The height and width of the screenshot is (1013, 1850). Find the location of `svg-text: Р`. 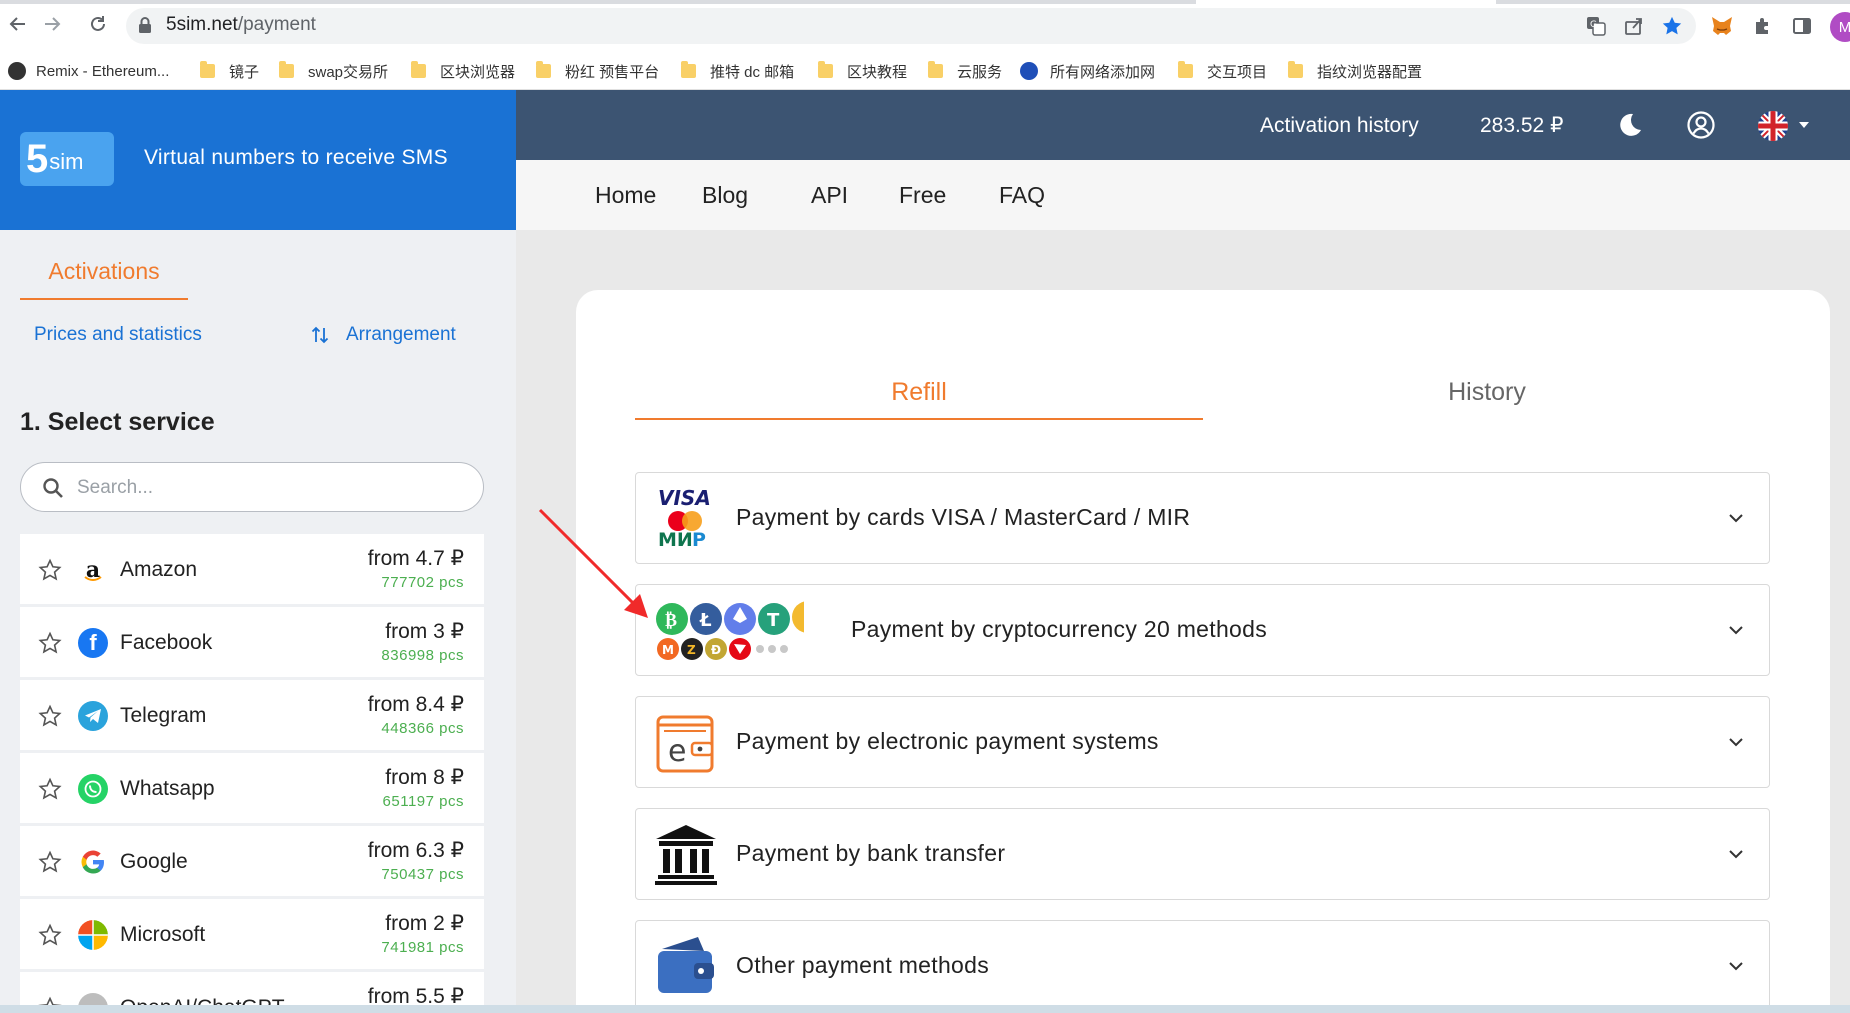

svg-text: Р is located at coordinates (699, 540).